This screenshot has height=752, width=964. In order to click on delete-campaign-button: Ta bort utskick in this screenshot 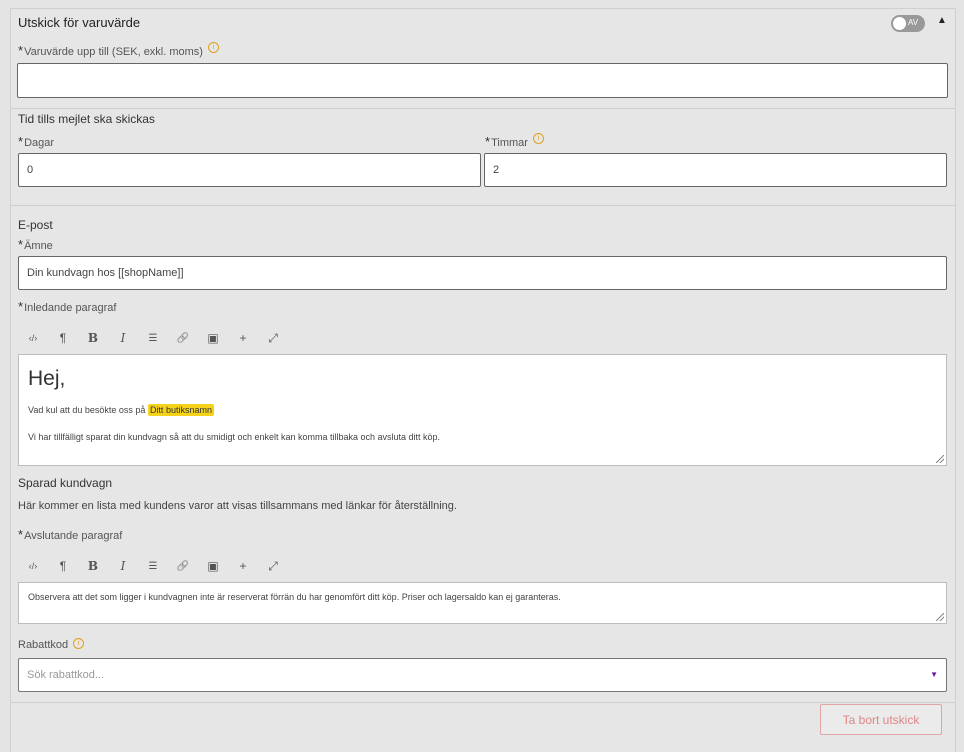, I will do `click(881, 719)`.